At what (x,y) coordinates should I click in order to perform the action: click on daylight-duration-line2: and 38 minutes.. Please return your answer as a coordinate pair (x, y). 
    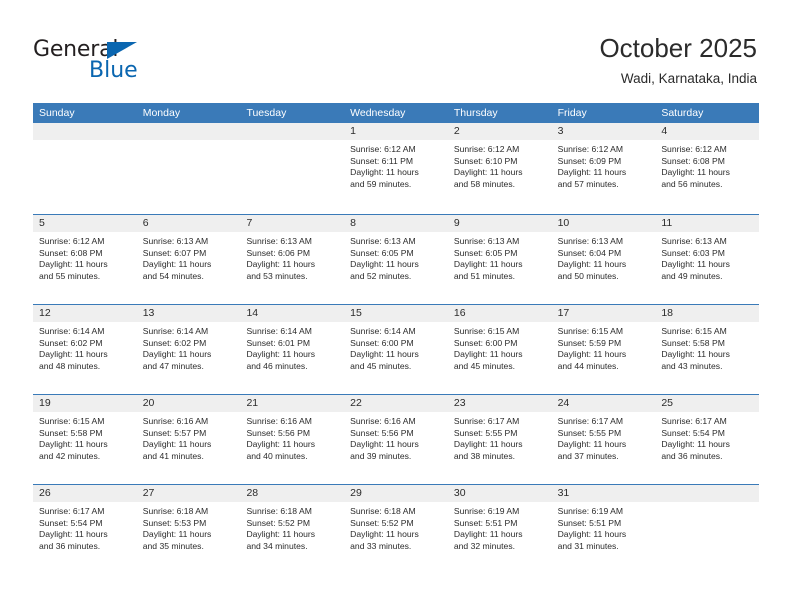
    Looking at the image, I should click on (484, 455).